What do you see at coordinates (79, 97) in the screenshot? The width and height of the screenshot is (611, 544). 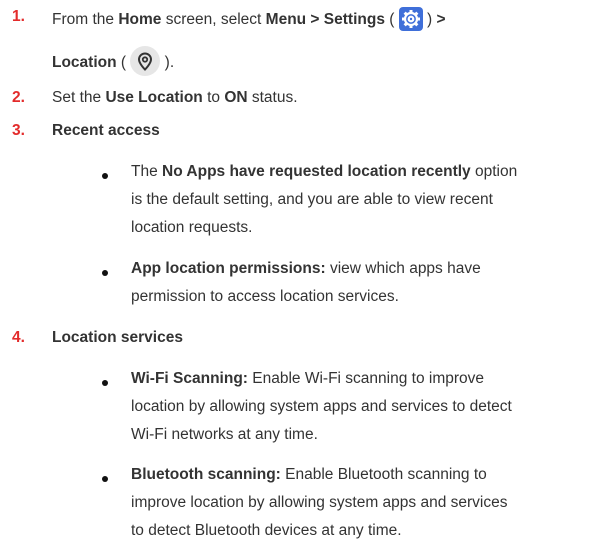 I see `text: Set the` at bounding box center [79, 97].